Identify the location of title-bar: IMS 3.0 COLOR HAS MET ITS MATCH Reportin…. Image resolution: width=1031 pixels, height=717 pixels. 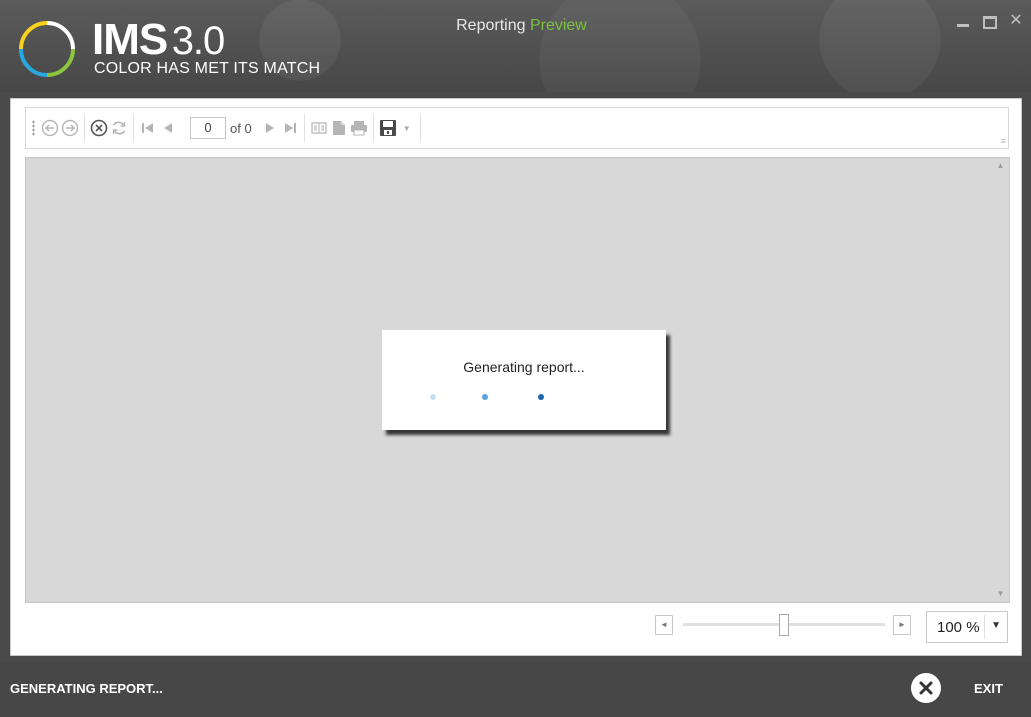
(515, 46).